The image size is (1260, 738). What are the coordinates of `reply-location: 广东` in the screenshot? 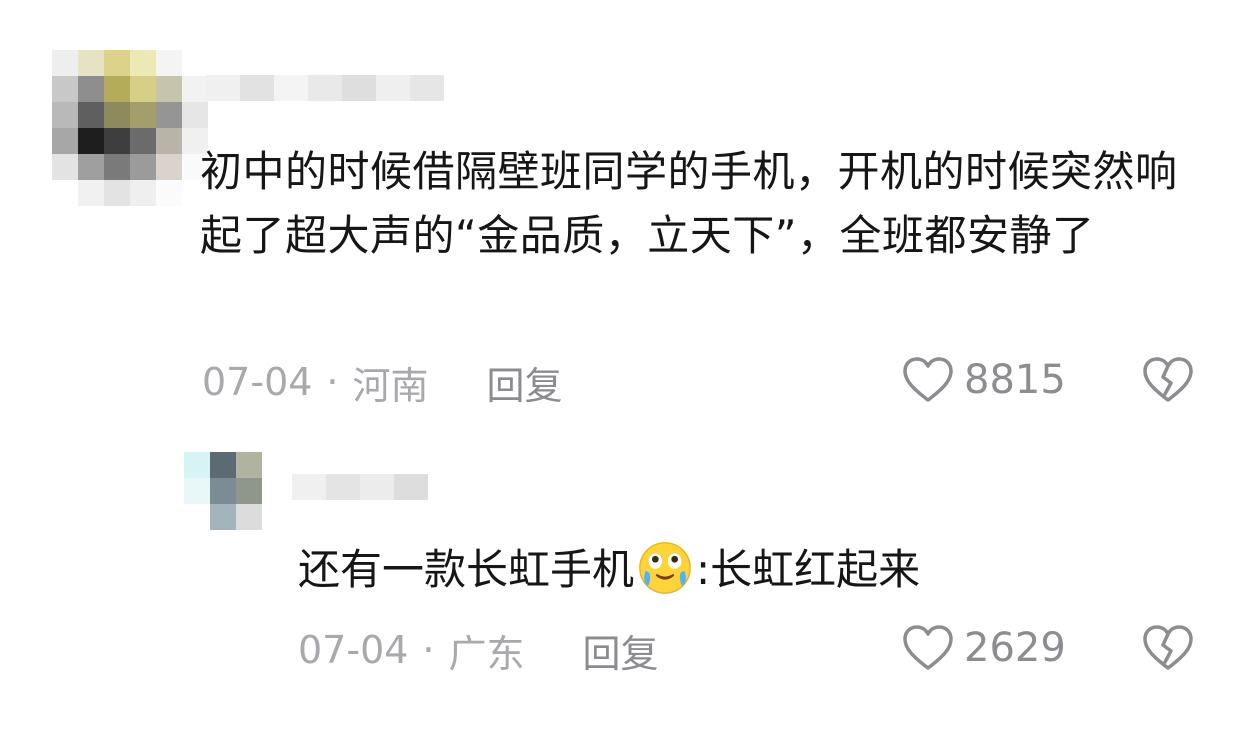 It's located at (486, 653).